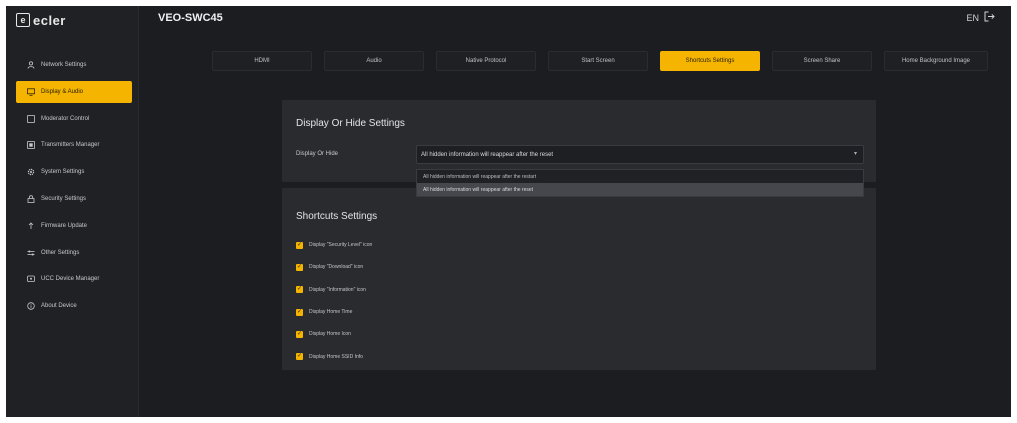 This screenshot has width=1017, height=423. What do you see at coordinates (64, 198) in the screenshot?
I see `sidebar-item-label: Security Settings` at bounding box center [64, 198].